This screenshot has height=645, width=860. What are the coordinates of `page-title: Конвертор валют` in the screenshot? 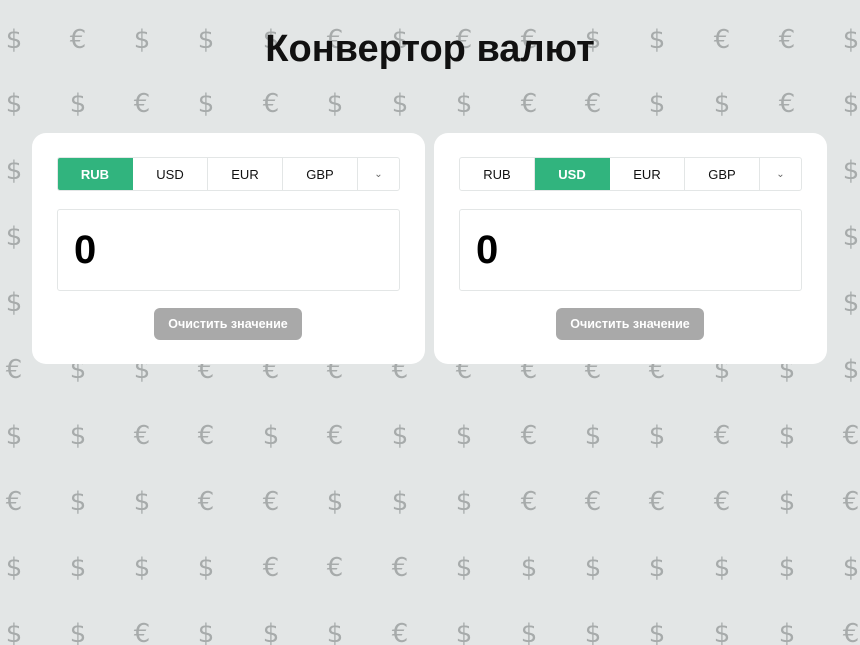 It's located at (430, 49).